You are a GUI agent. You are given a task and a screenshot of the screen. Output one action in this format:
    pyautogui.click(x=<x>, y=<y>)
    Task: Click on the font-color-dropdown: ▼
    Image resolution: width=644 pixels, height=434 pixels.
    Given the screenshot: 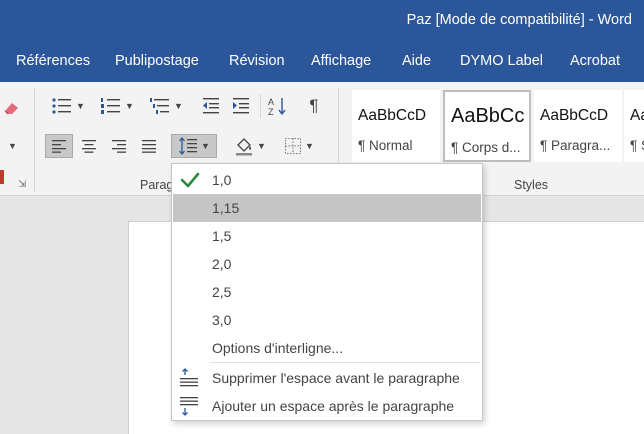 What is the action you would take?
    pyautogui.click(x=11, y=146)
    